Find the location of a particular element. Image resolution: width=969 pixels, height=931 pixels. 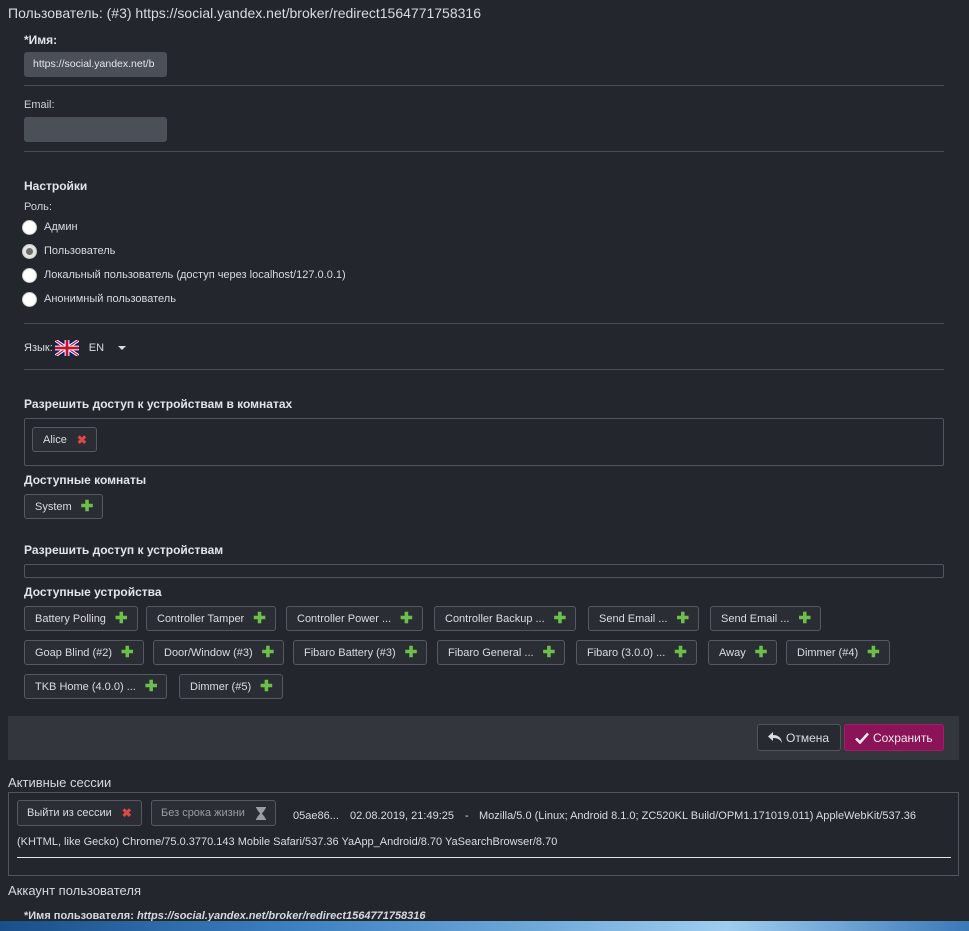

save-label: Сохранить is located at coordinates (903, 737).